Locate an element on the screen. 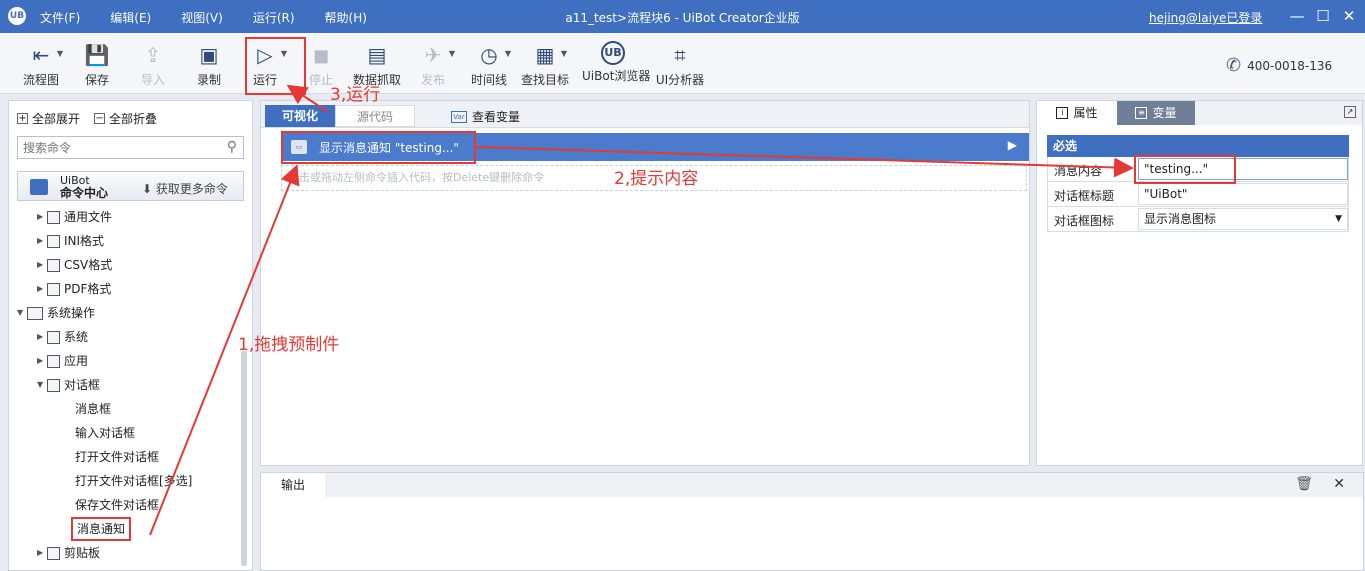 The height and width of the screenshot is (571, 1365). play-icon: ▶ is located at coordinates (1012, 145).